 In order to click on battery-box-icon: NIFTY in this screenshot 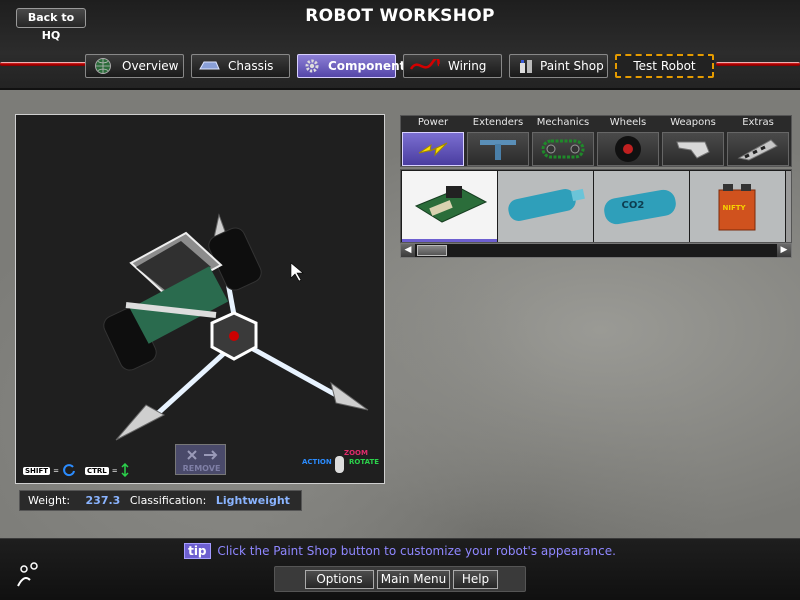, I will do `click(738, 207)`.